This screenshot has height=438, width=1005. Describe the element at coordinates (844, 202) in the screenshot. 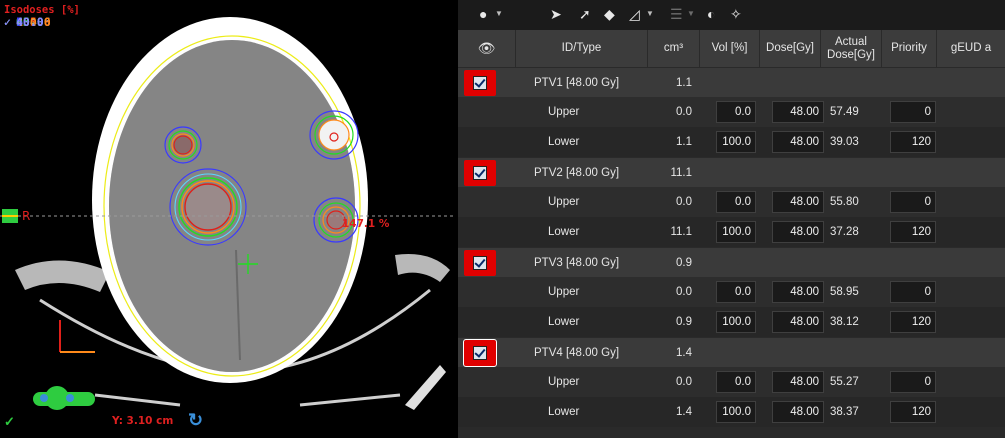

I see `actual-dose-value: 55.80` at that location.